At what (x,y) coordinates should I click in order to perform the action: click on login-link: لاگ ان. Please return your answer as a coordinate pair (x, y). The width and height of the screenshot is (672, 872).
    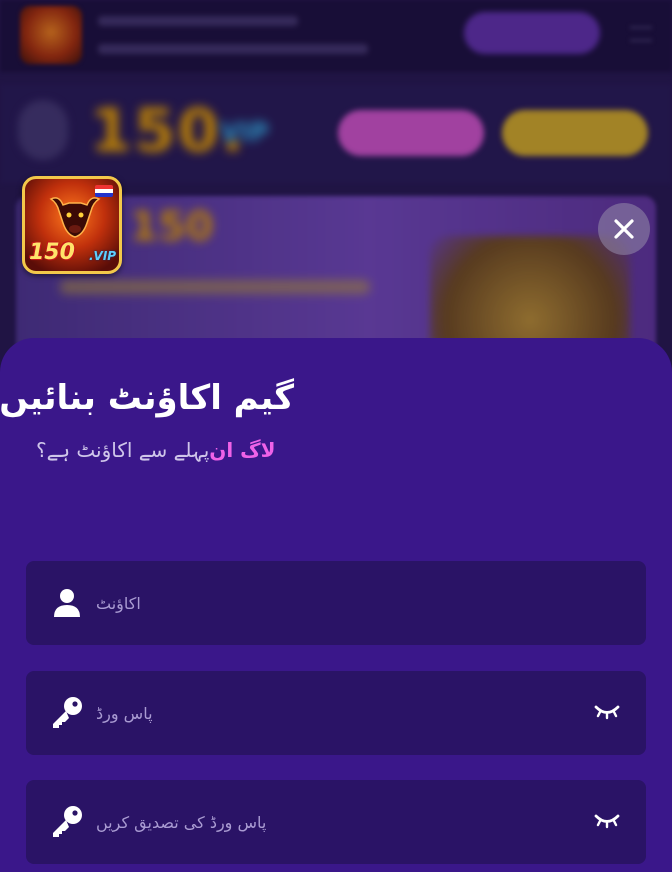
    Looking at the image, I should click on (242, 450).